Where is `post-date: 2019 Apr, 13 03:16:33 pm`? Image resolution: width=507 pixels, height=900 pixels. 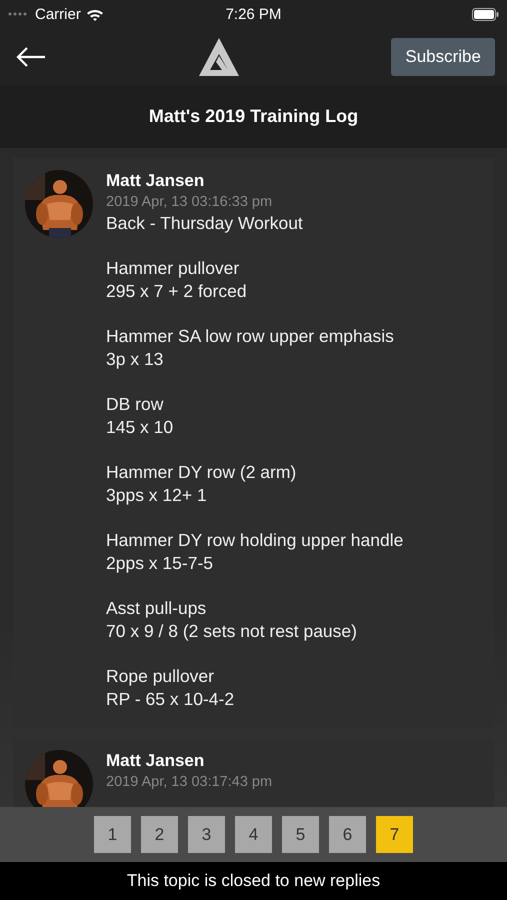
post-date: 2019 Apr, 13 03:16:33 pm is located at coordinates (190, 202).